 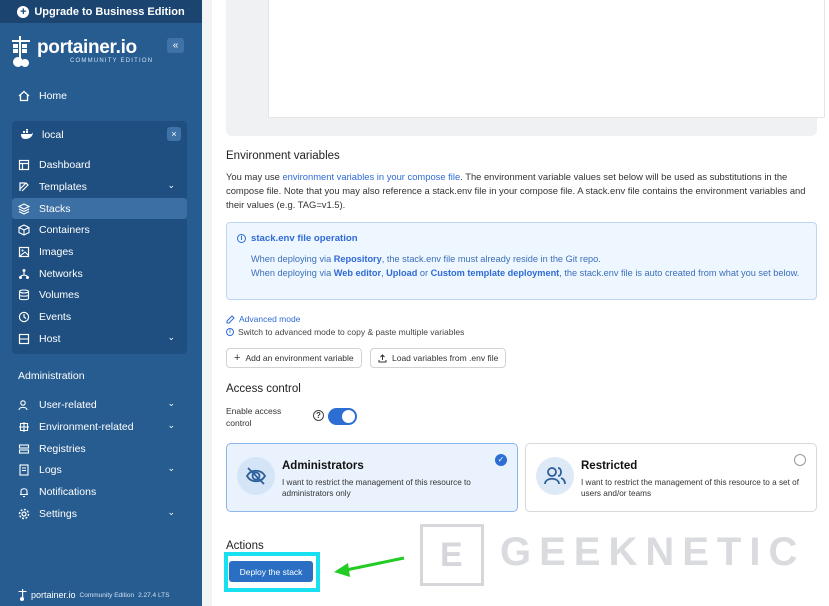 I want to click on sidebar-item-label: Environment-related, so click(x=86, y=426).